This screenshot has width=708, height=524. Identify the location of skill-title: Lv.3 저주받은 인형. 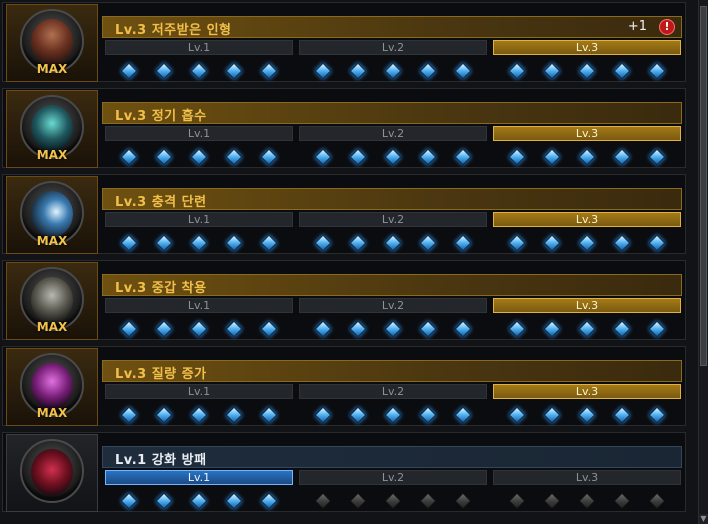
(173, 30).